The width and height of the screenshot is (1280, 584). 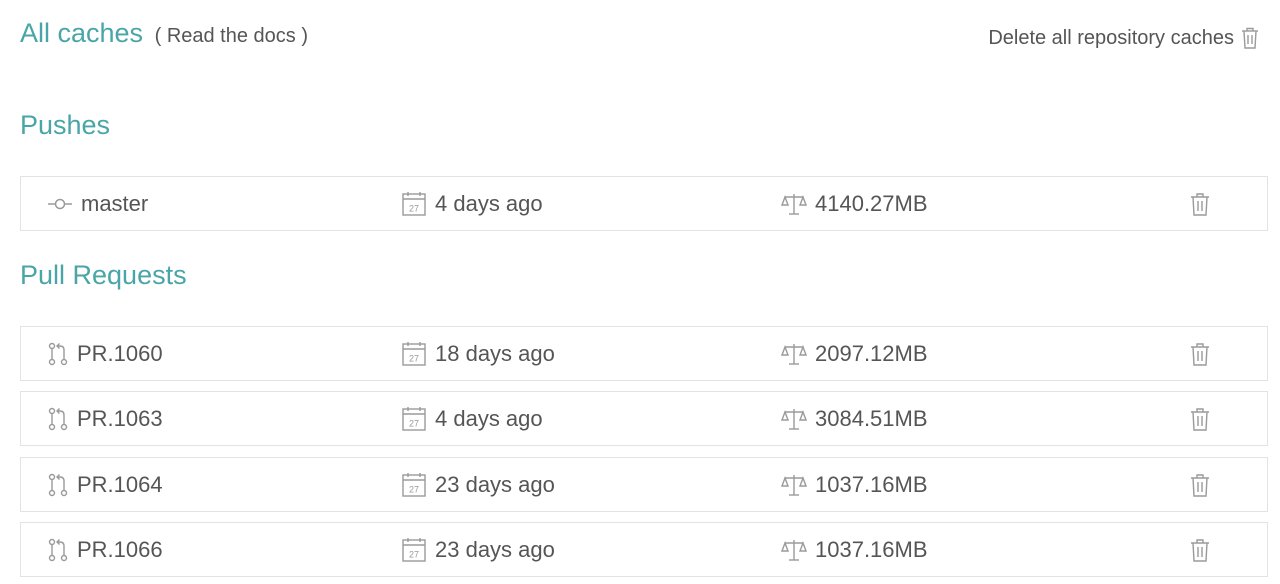 What do you see at coordinates (158, 36) in the screenshot?
I see `docs-open-paren: (` at bounding box center [158, 36].